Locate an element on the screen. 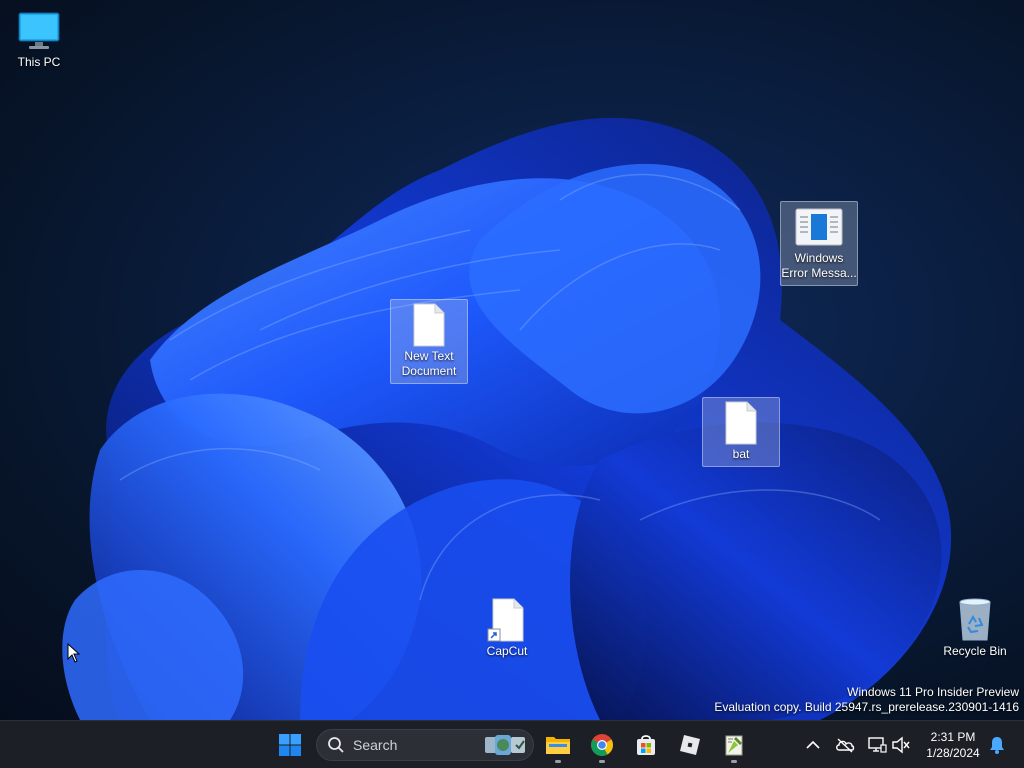  desktop-icon-capcut: CapCut is located at coordinates (507, 628).